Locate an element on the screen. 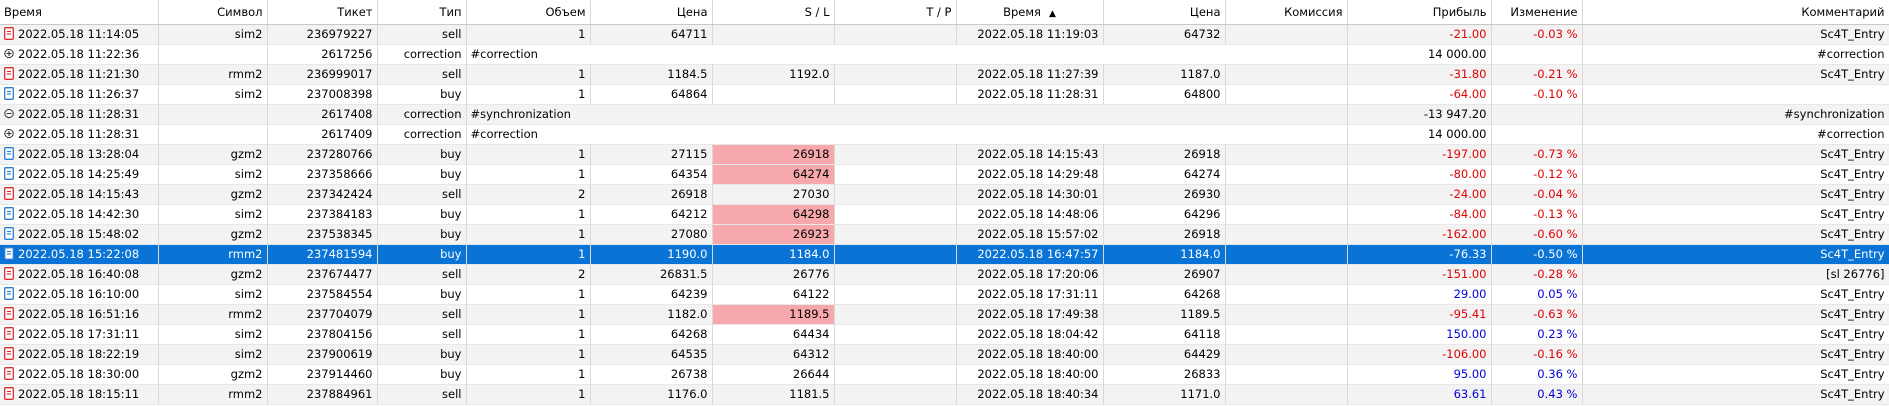 This screenshot has height=406, width=1889. col-header-comment: Комментарий is located at coordinates (1735, 12).